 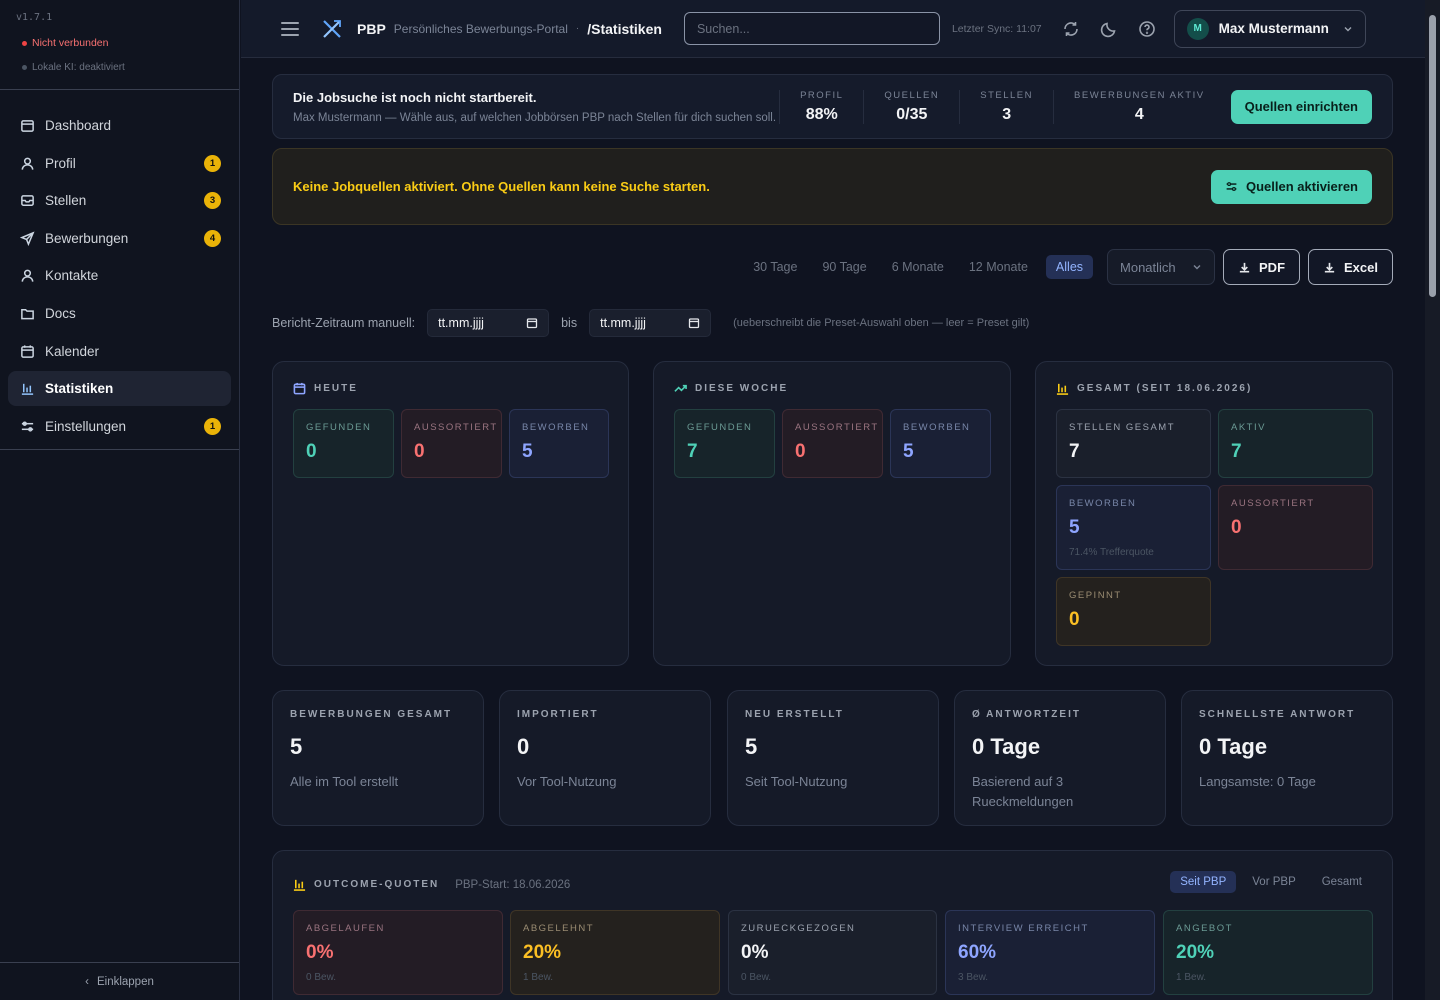 What do you see at coordinates (775, 267) in the screenshot?
I see `preset-30-tage: 30 Tage` at bounding box center [775, 267].